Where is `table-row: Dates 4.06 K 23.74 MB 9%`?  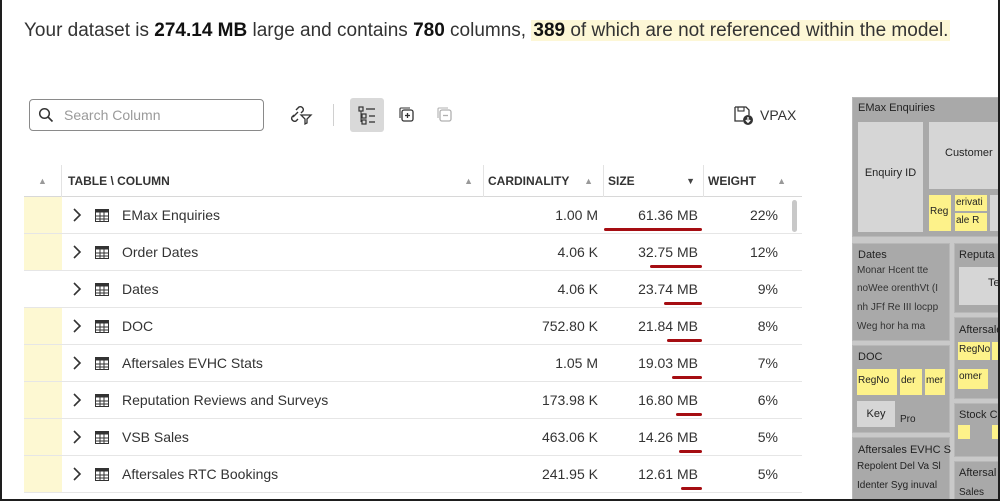 table-row: Dates 4.06 K 23.74 MB 9% is located at coordinates (413, 289).